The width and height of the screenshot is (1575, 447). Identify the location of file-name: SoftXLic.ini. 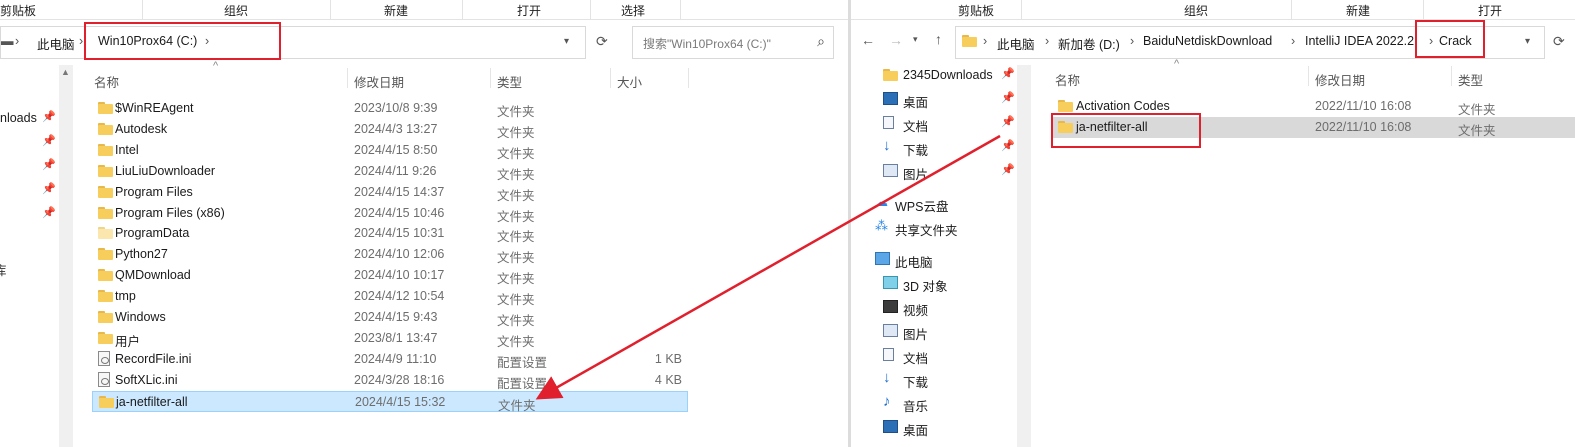
(146, 379).